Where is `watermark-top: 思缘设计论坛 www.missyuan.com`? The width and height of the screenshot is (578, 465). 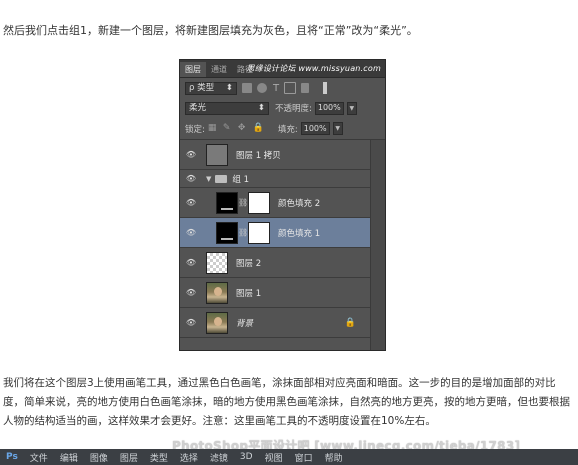
watermark-top: 思缘设计论坛 www.missyuan.com is located at coordinates (313, 68).